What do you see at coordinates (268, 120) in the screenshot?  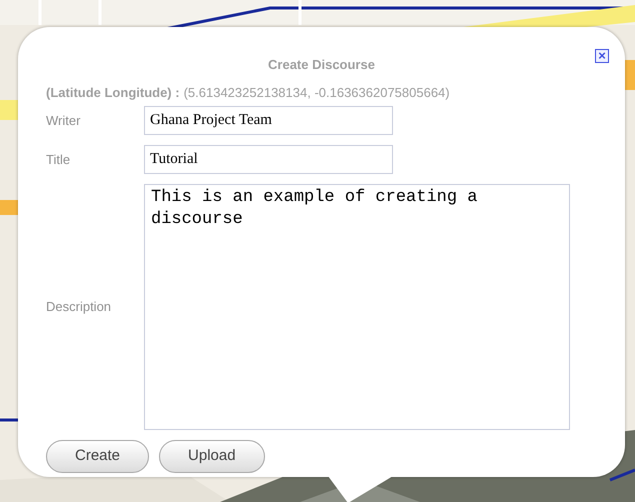 I see `text-field: Ghana Project Team` at bounding box center [268, 120].